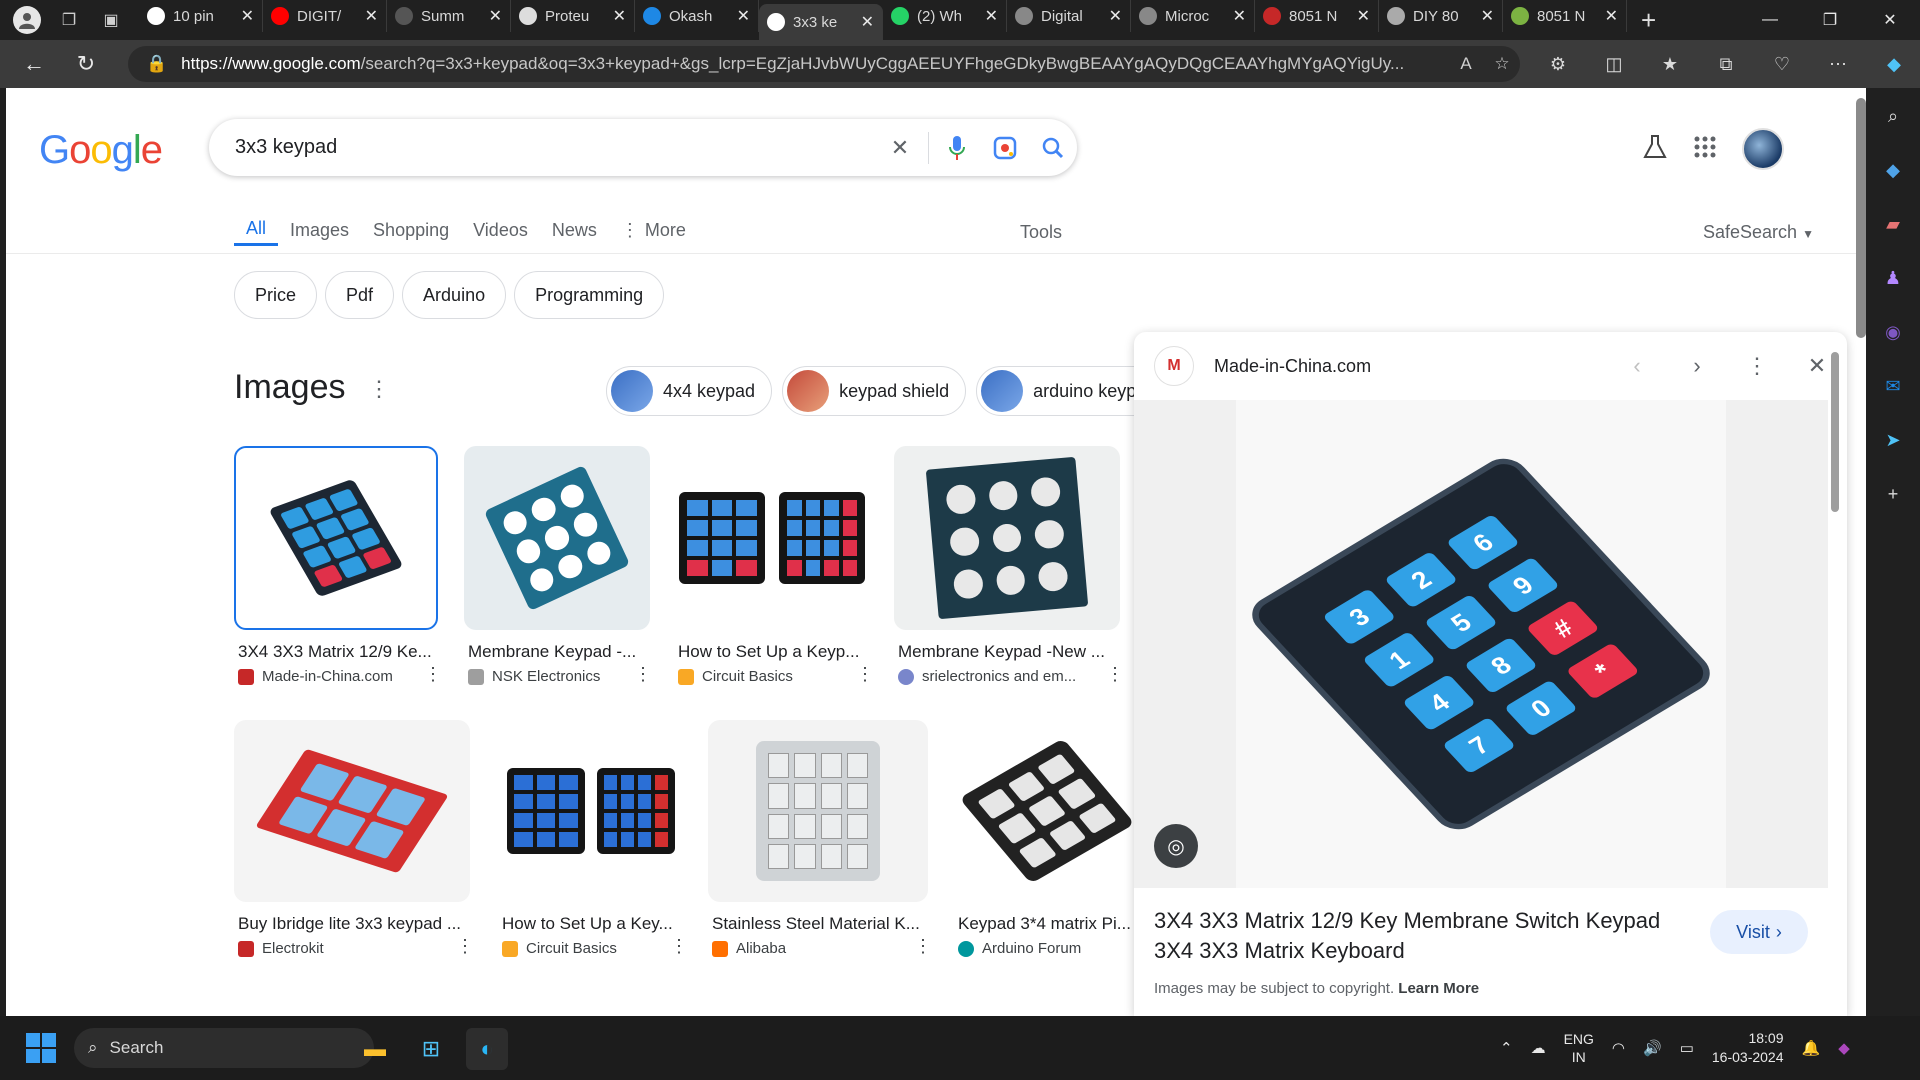 The height and width of the screenshot is (1080, 1920). What do you see at coordinates (315, 676) in the screenshot?
I see `result-source: Made-in-China.com` at bounding box center [315, 676].